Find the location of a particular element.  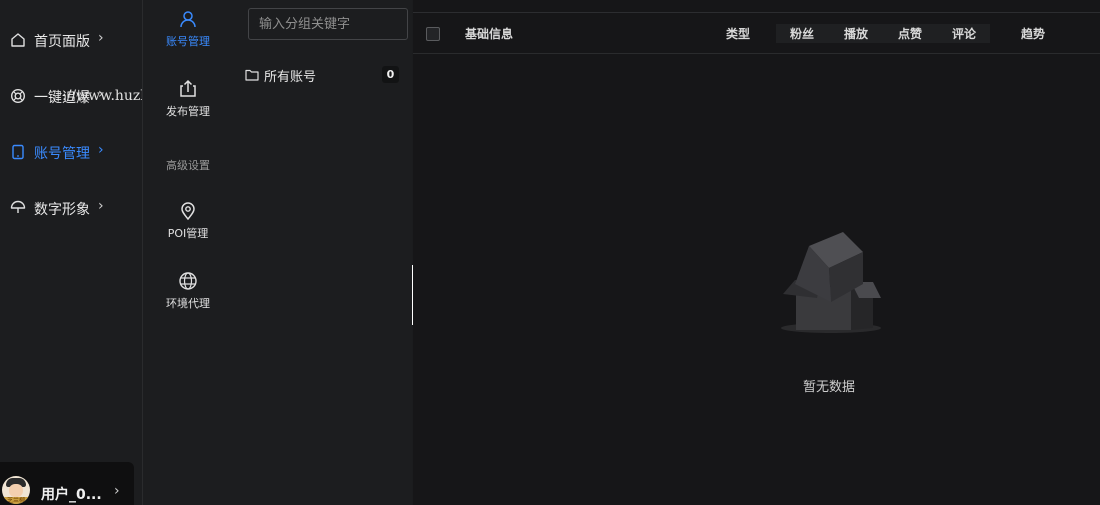

group-item-all-accounts: 所有账号 0 is located at coordinates (322, 76).